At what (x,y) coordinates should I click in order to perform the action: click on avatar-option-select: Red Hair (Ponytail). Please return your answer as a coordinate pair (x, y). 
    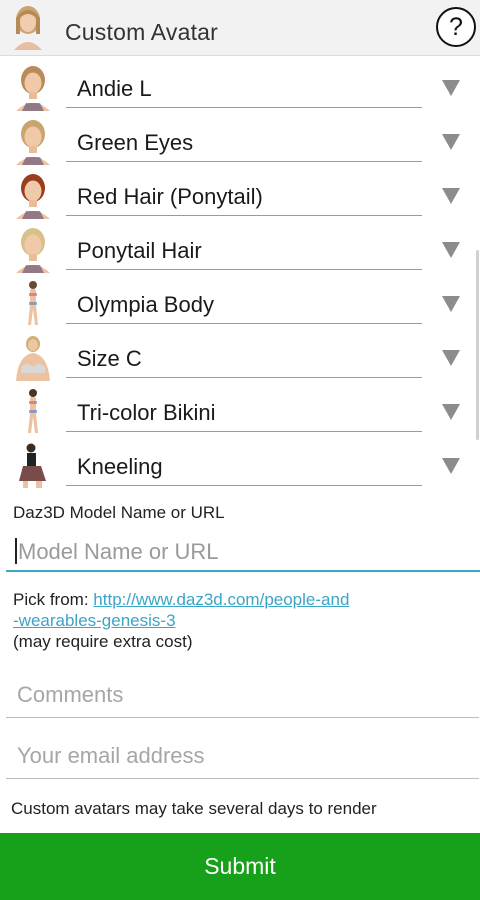
    Looking at the image, I should click on (244, 192).